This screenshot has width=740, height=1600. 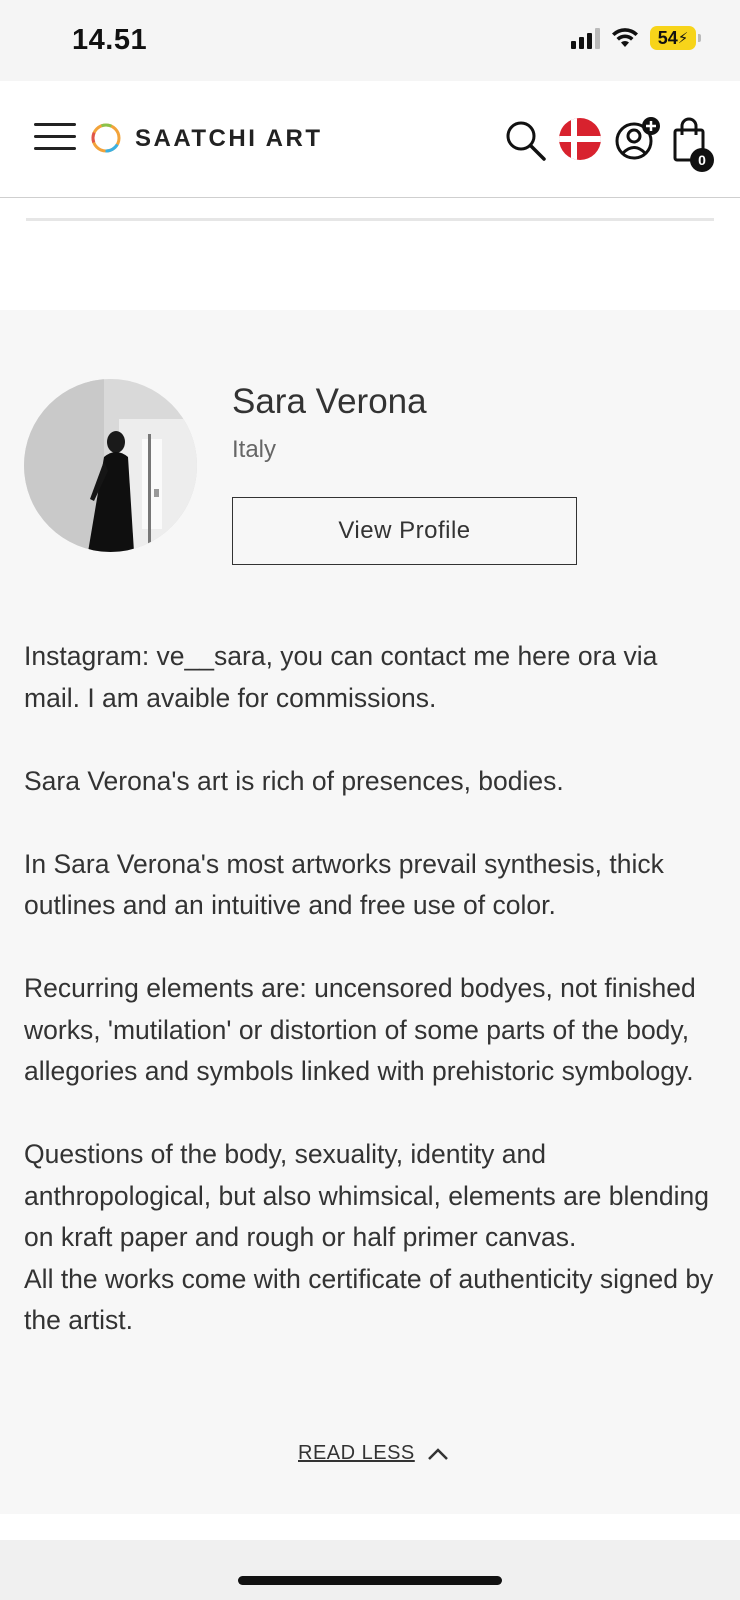 I want to click on status-bar: 14.51 54 ⚡, so click(x=370, y=40).